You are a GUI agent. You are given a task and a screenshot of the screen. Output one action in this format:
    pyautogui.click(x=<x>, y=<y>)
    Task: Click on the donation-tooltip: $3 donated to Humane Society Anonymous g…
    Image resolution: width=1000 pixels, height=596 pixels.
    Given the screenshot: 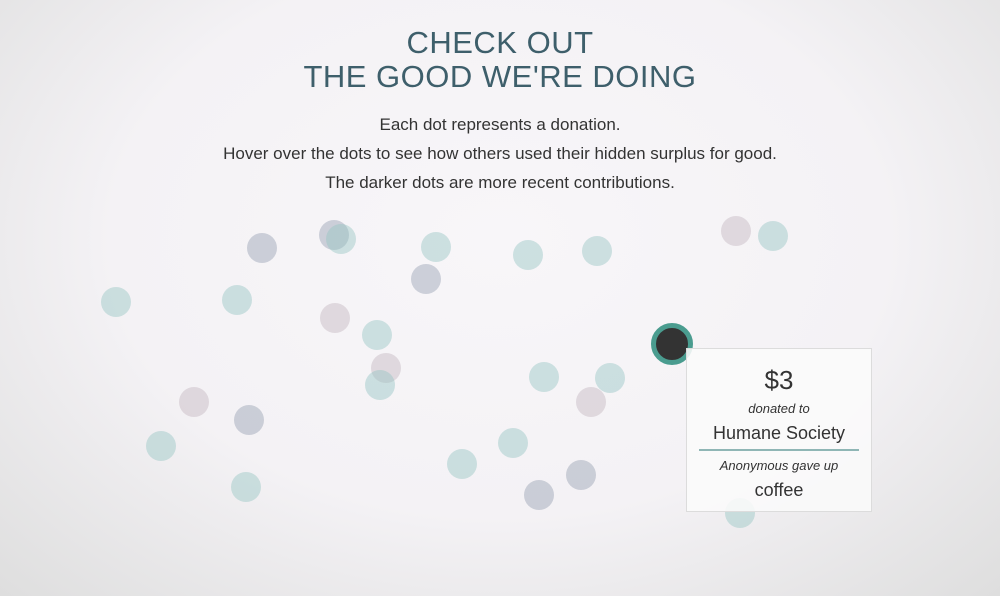 What is the action you would take?
    pyautogui.click(x=779, y=430)
    